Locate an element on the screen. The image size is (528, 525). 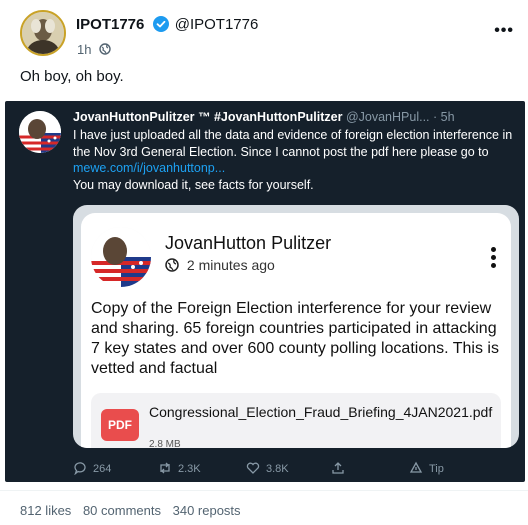
attachment-size: 2.8 MB is located at coordinates (165, 443).